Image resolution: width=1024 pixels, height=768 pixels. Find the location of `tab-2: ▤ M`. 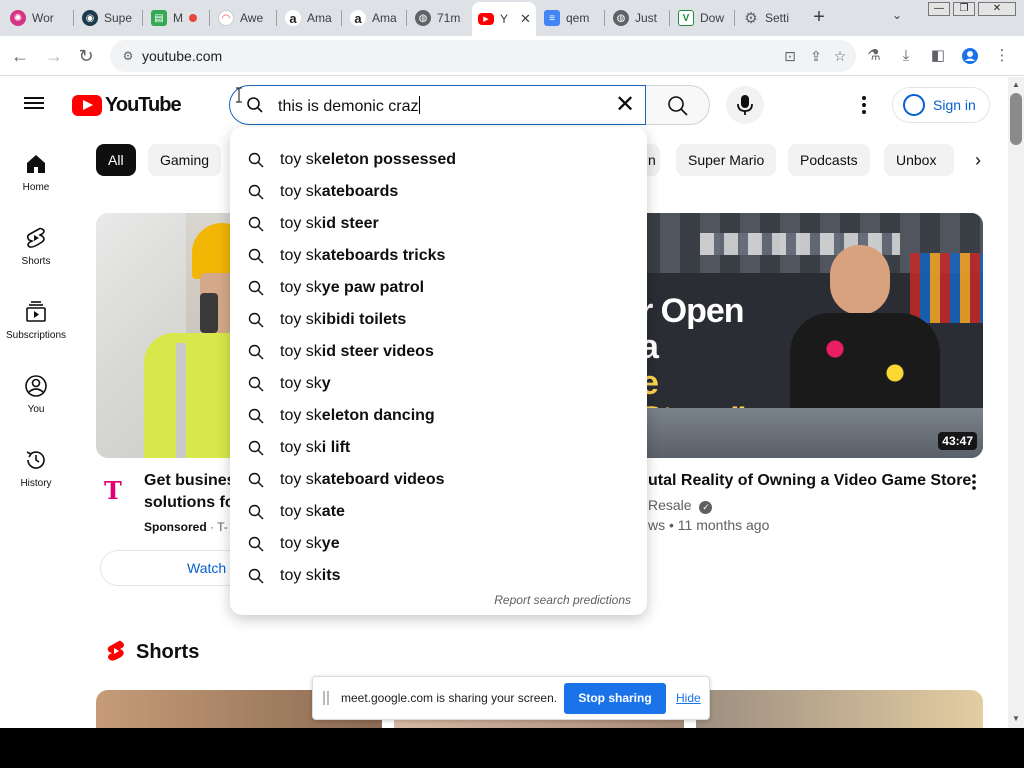

tab-2: ▤ M is located at coordinates (176, 18).